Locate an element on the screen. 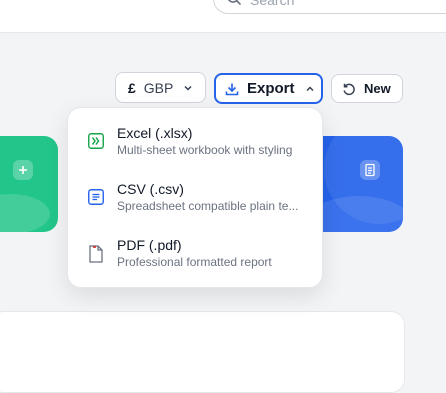 Image resolution: width=446 pixels, height=393 pixels. search-icon is located at coordinates (235, 3).